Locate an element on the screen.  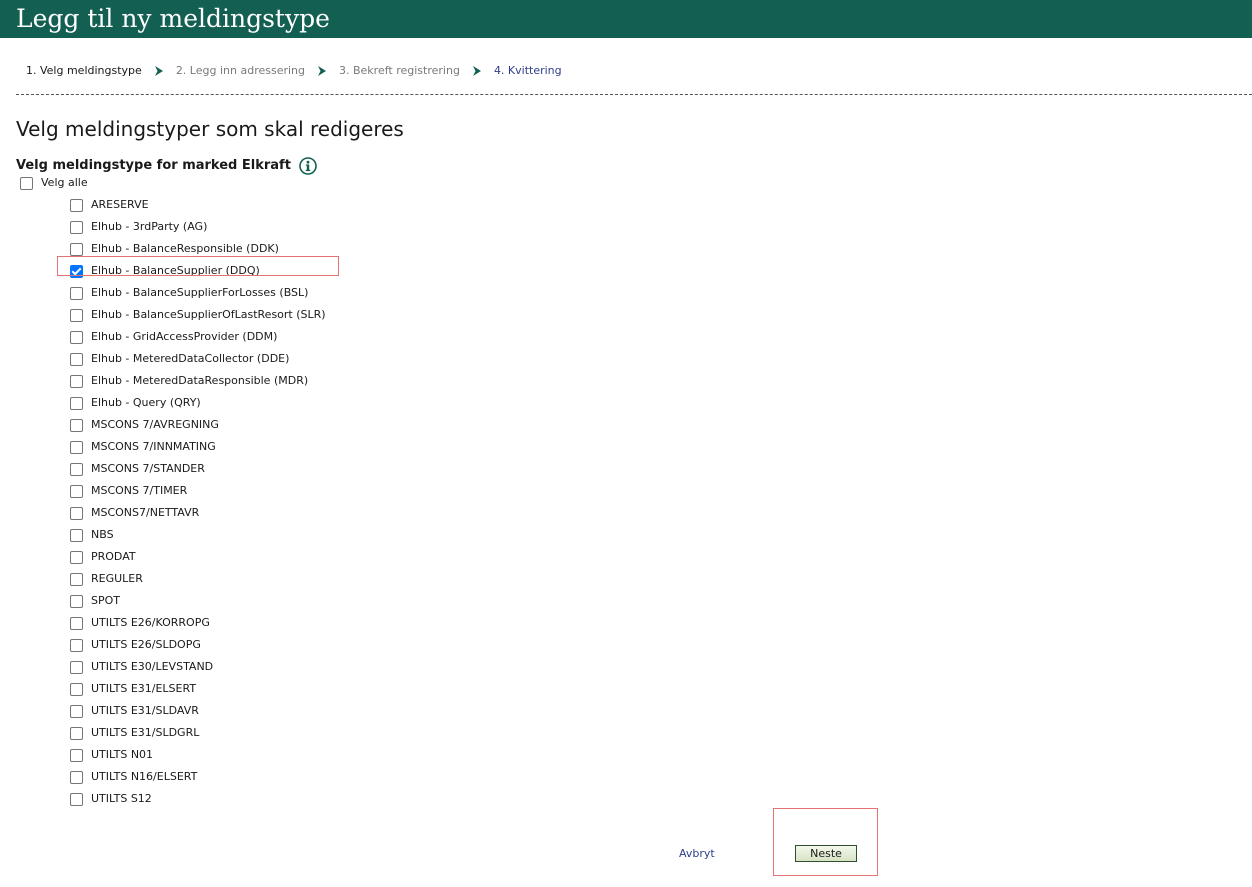
message-type-label: UTILTS E26/KORROPG is located at coordinates (150, 622).